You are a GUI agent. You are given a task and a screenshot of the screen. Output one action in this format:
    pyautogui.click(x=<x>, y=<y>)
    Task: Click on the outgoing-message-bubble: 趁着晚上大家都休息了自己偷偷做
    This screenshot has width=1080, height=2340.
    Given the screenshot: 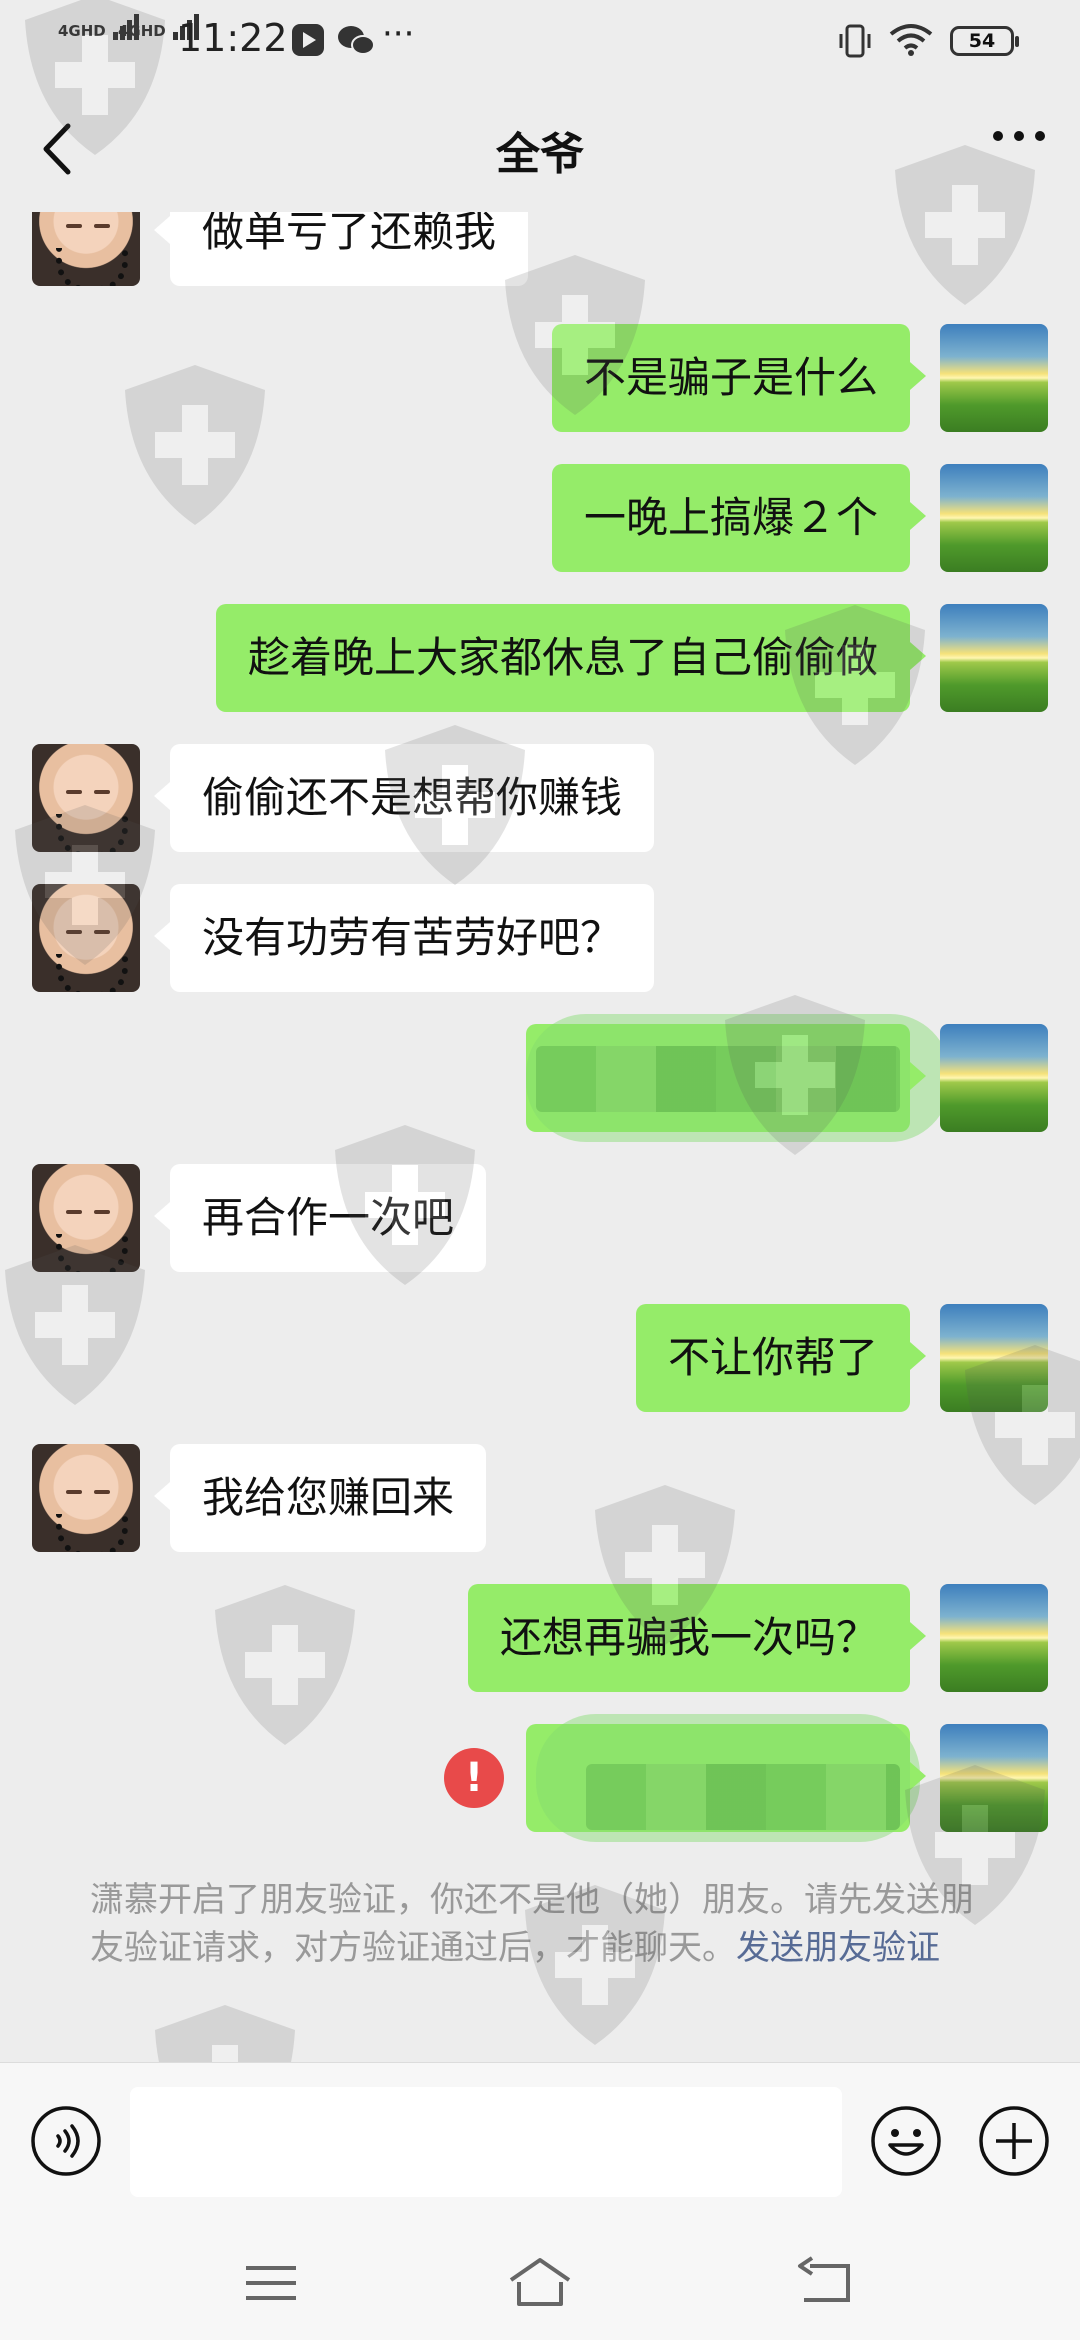 What is the action you would take?
    pyautogui.click(x=571, y=658)
    